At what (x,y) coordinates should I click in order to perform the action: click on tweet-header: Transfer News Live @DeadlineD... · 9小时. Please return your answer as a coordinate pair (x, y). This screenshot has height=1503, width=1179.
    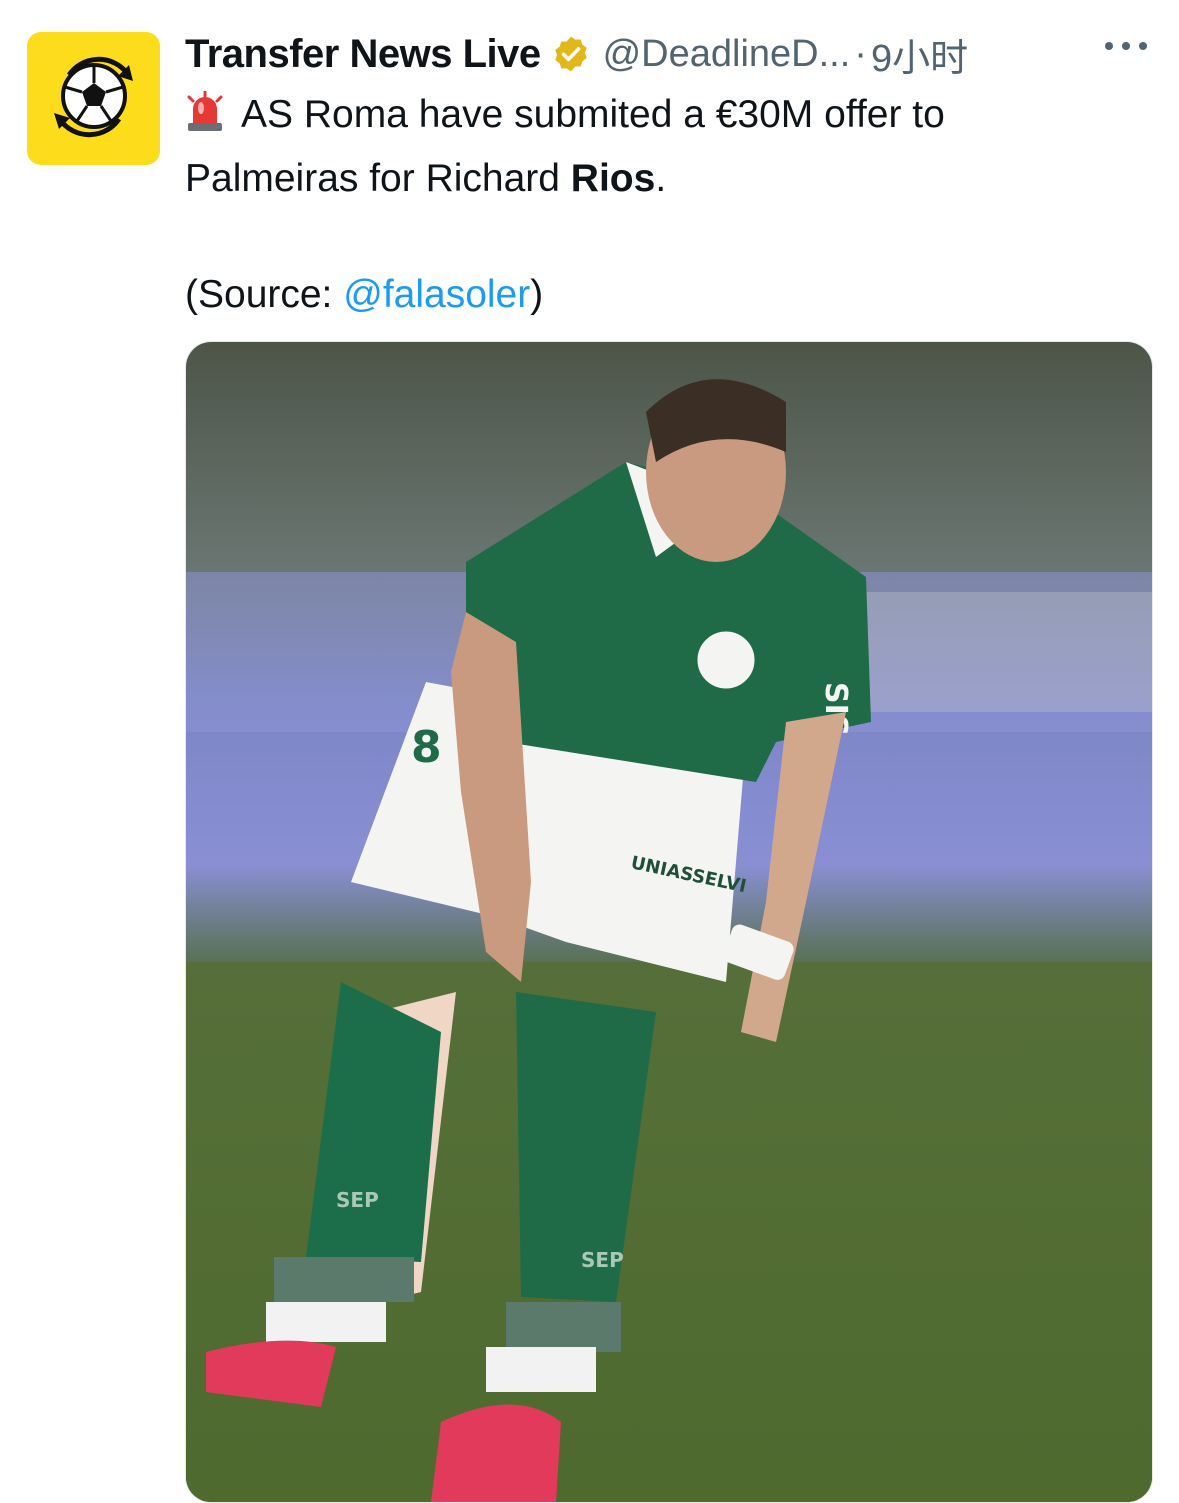
    Looking at the image, I should click on (667, 54).